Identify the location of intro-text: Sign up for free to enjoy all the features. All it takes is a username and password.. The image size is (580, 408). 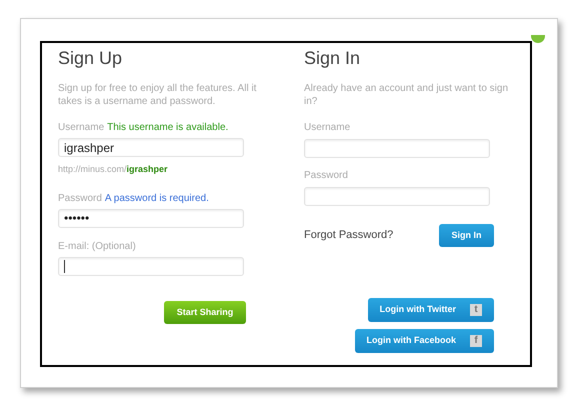
(158, 95).